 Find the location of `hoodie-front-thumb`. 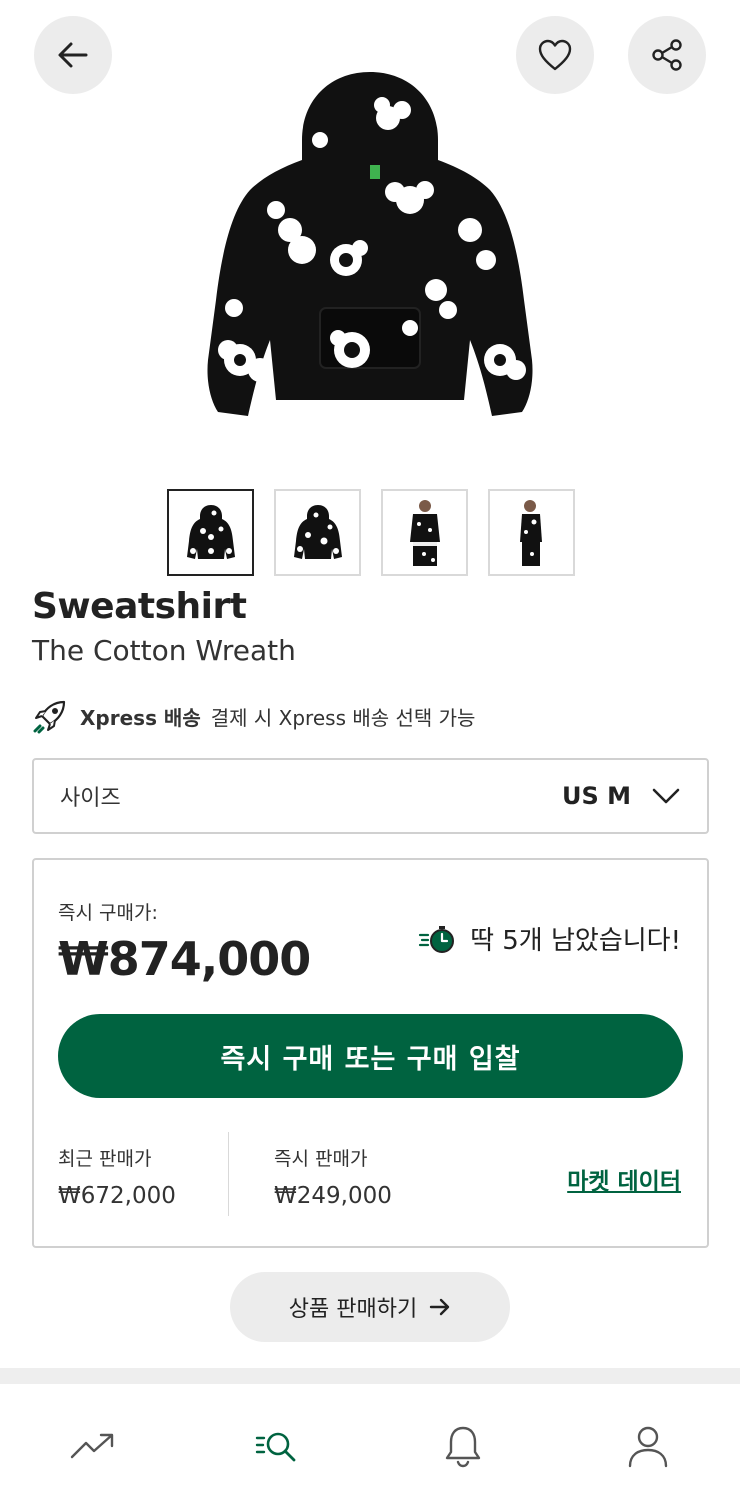

hoodie-front-thumb is located at coordinates (210, 531).